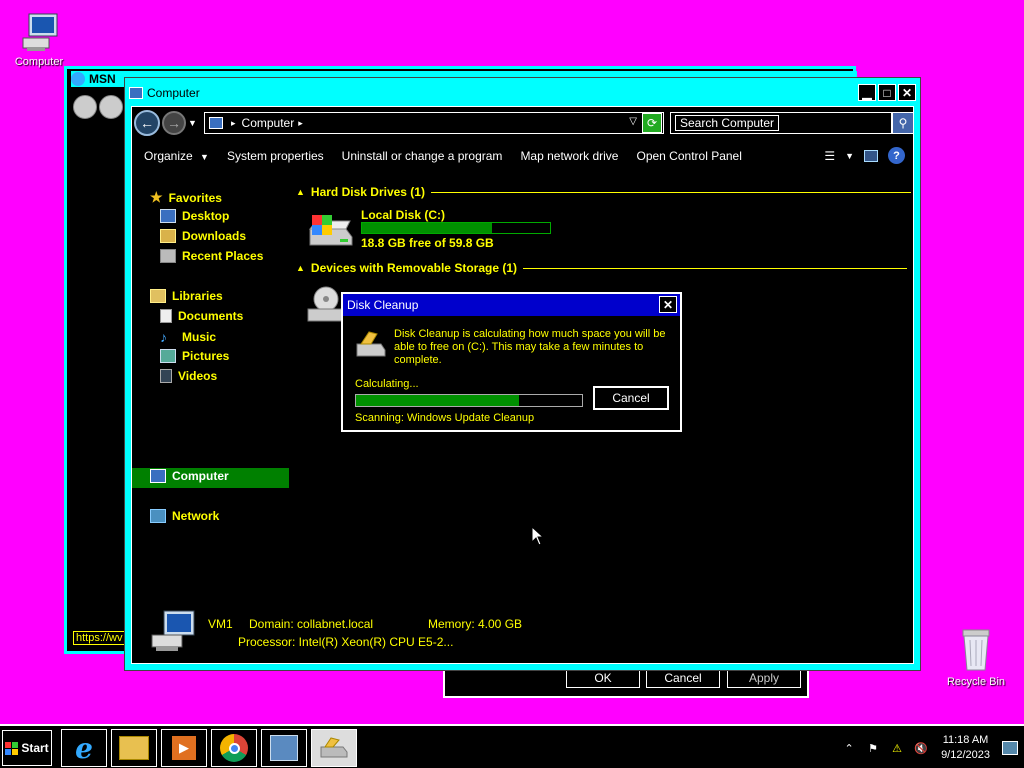 This screenshot has height=768, width=1024. What do you see at coordinates (111, 107) in the screenshot?
I see `forward-button` at bounding box center [111, 107].